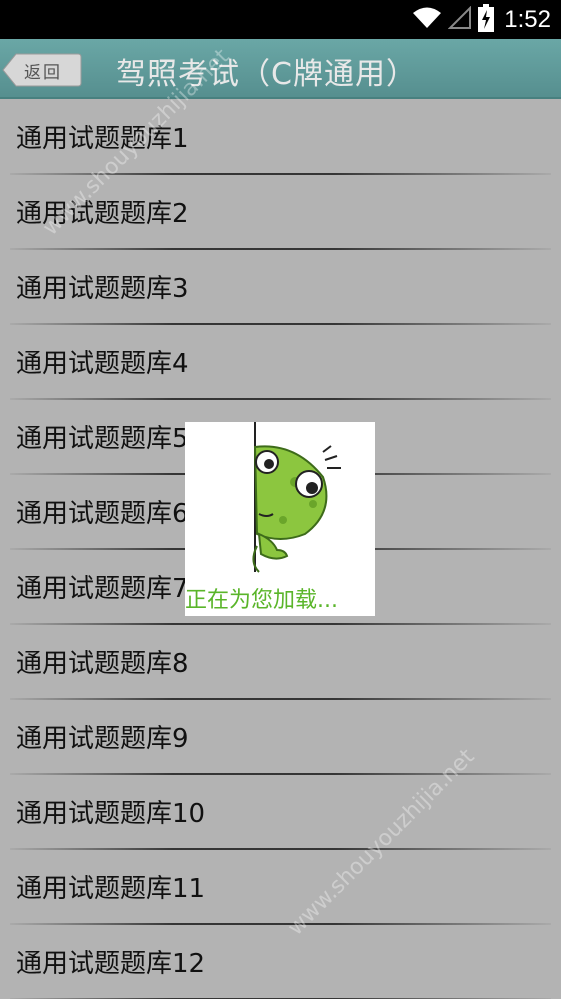 This screenshot has height=999, width=561. What do you see at coordinates (43, 73) in the screenshot?
I see `back-button-label: 返回` at bounding box center [43, 73].